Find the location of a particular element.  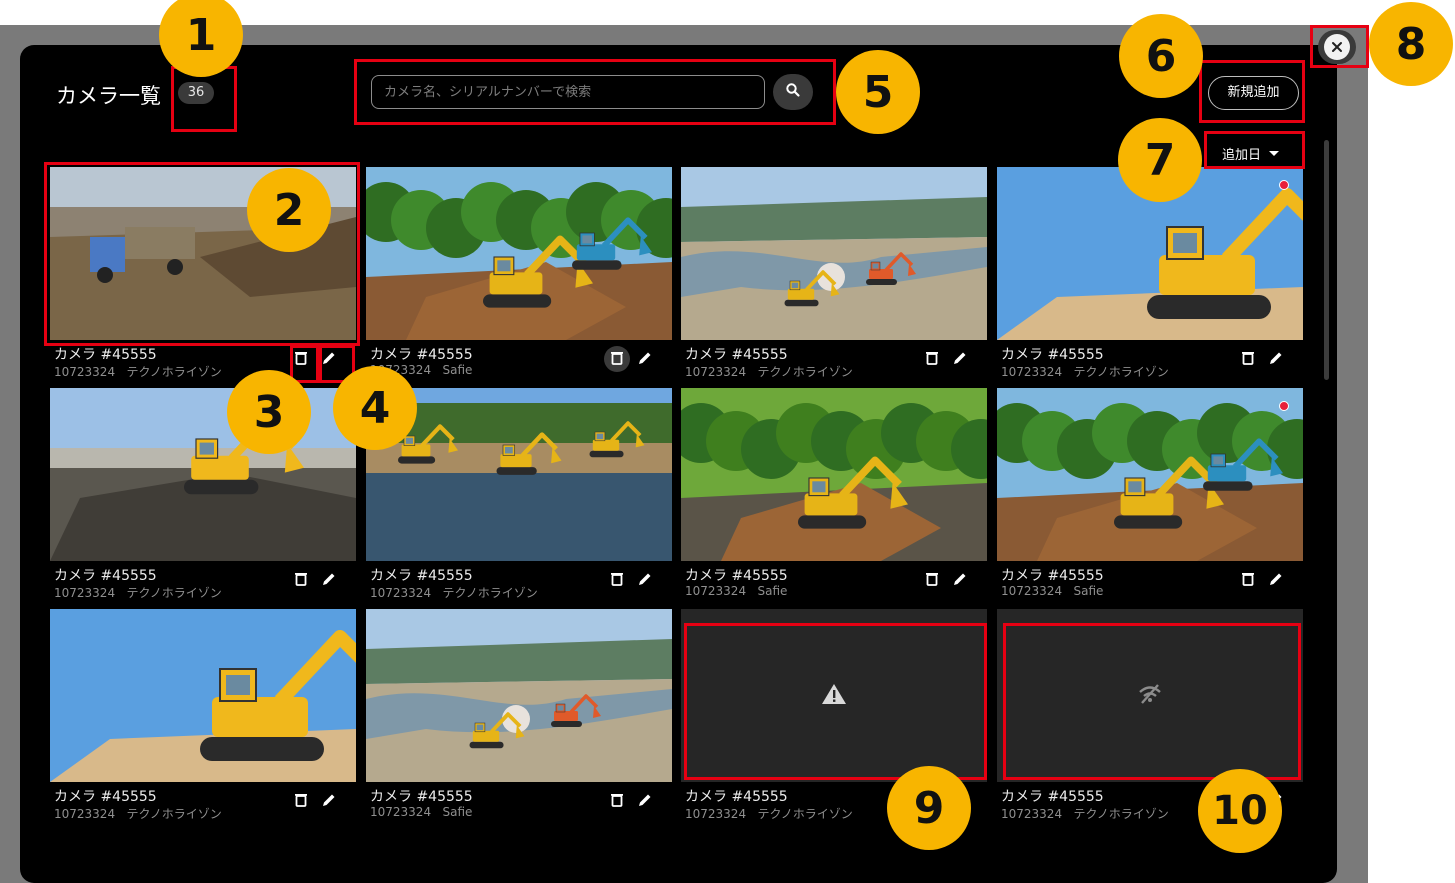

annotation-marker-9: 9 is located at coordinates (929, 808).